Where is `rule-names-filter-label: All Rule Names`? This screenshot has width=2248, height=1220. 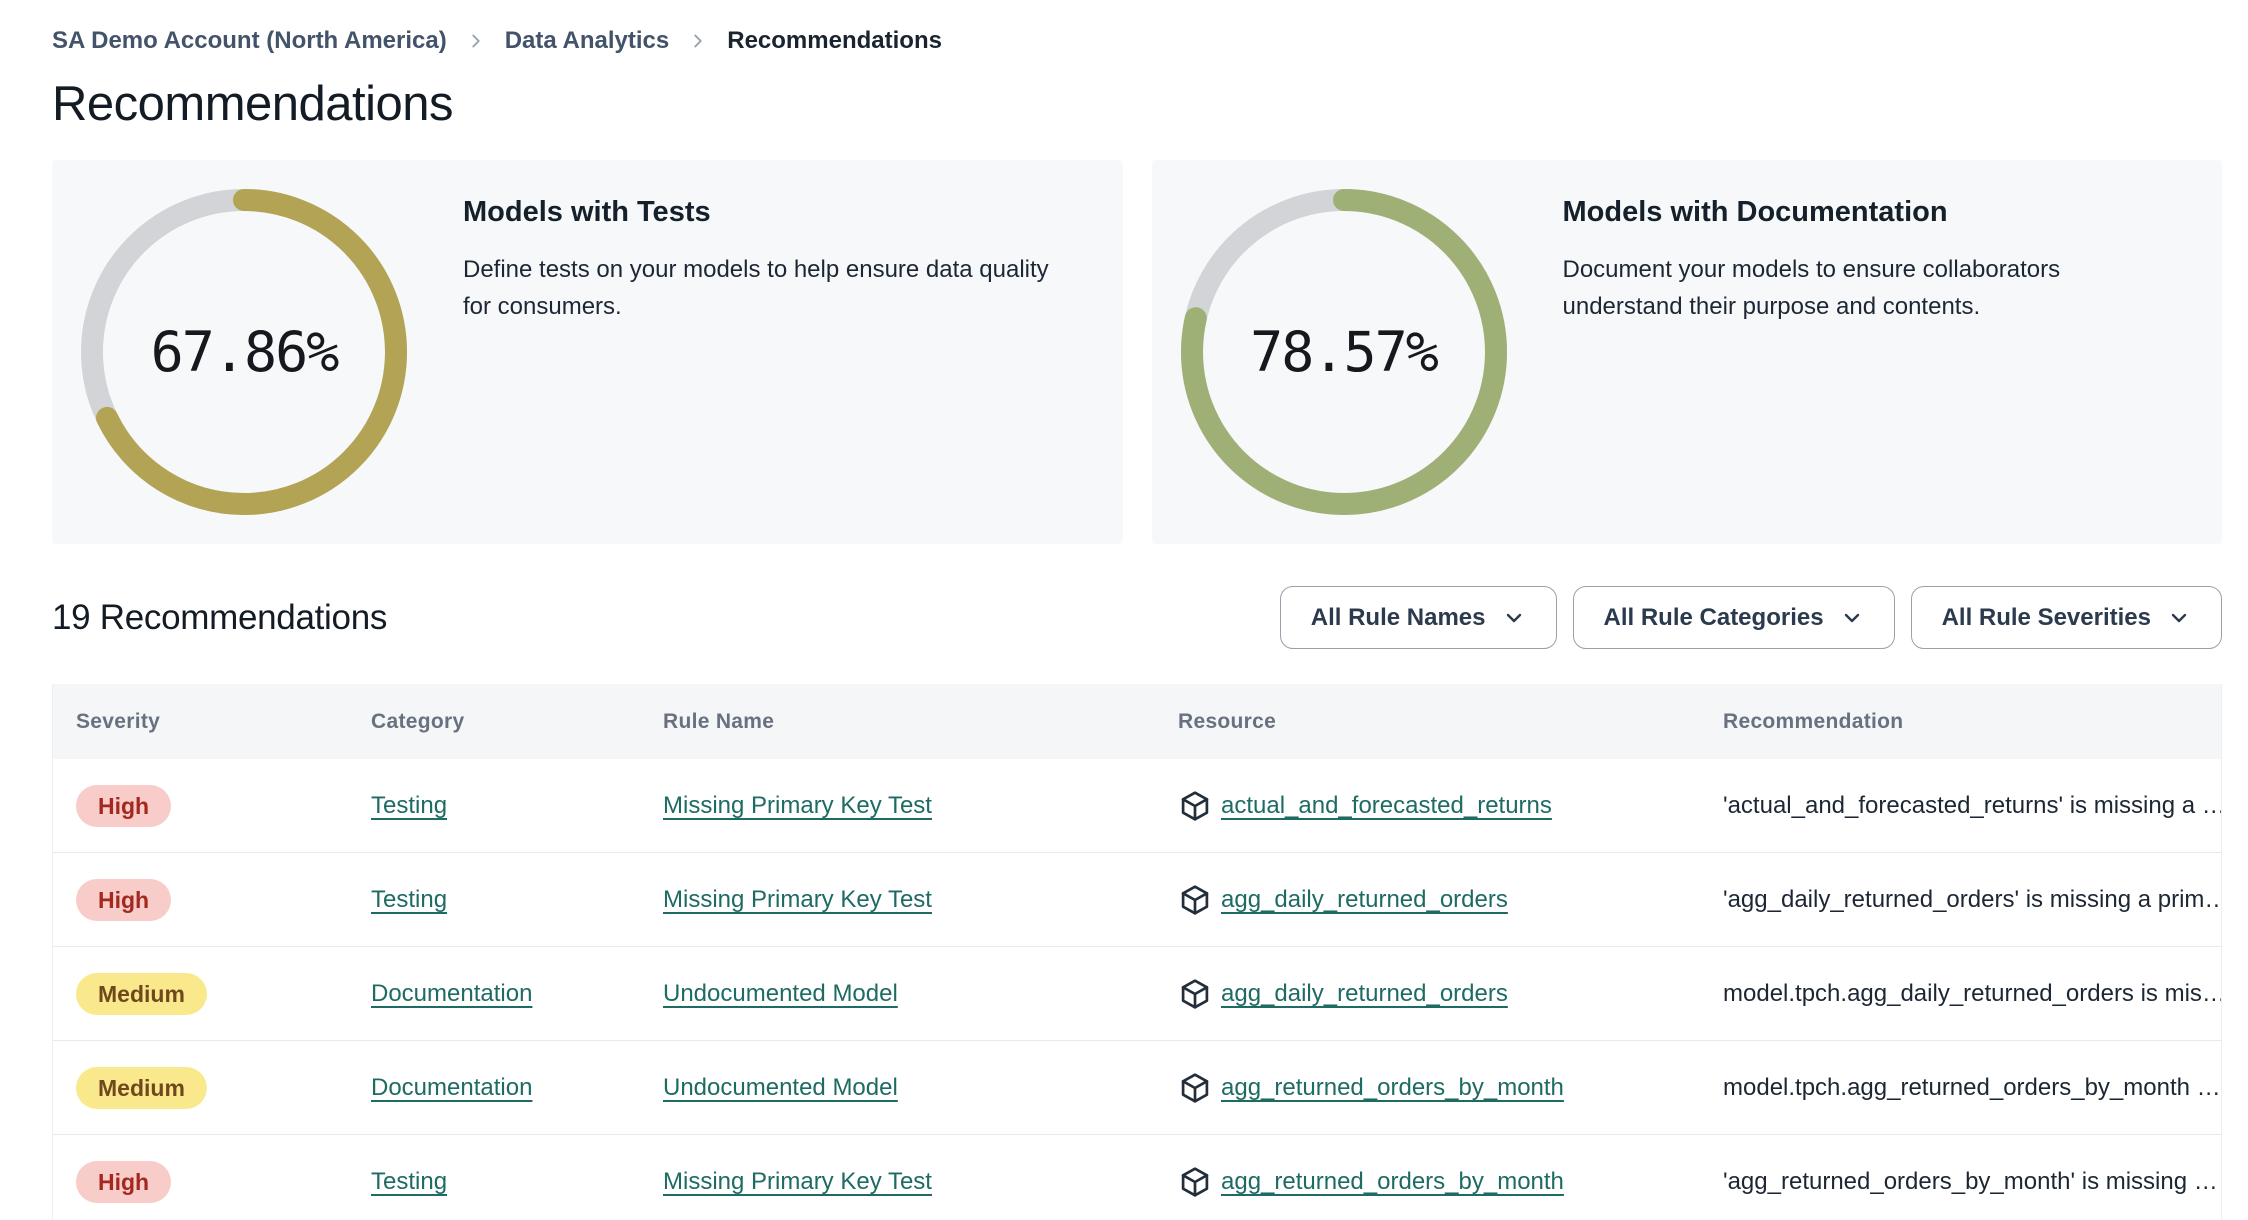 rule-names-filter-label: All Rule Names is located at coordinates (1398, 617).